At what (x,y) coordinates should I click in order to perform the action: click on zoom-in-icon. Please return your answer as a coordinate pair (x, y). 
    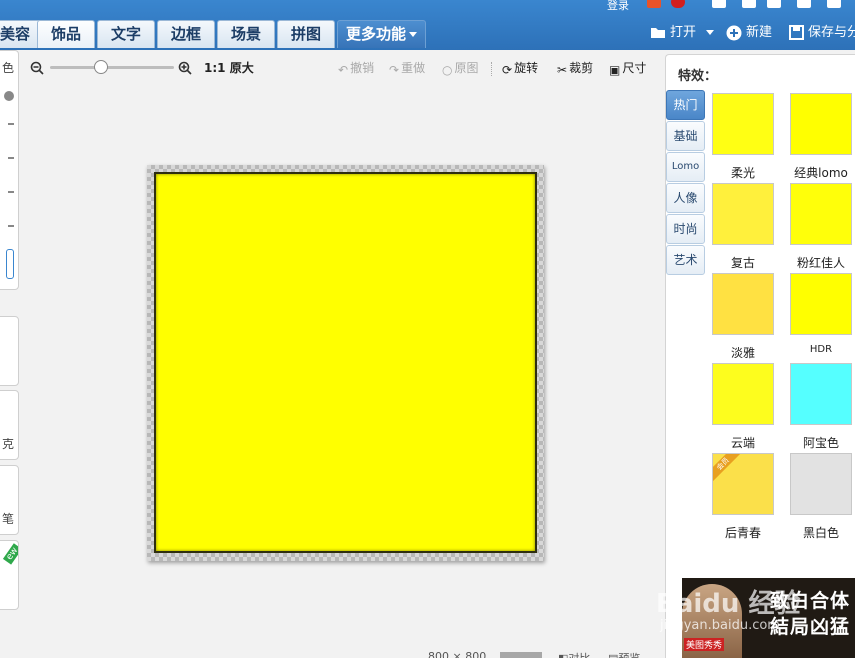
    Looking at the image, I should click on (185, 68).